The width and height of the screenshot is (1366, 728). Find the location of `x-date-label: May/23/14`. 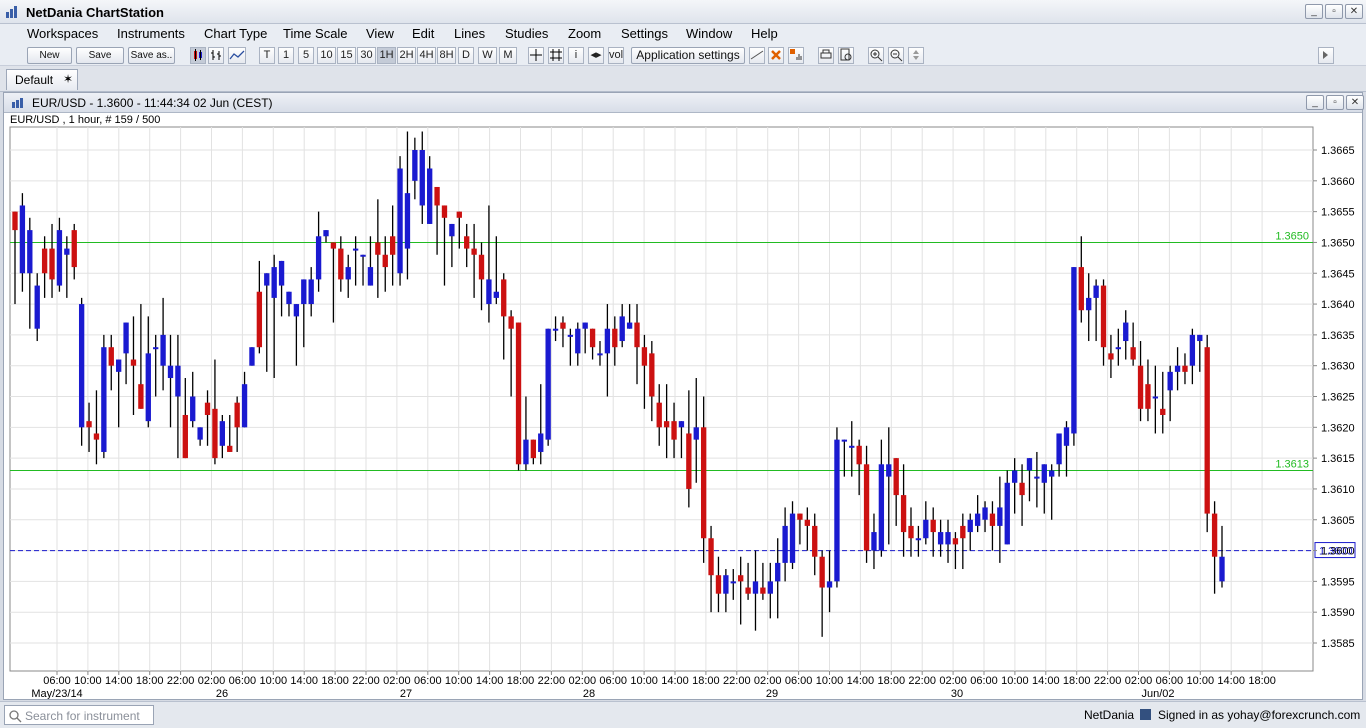

x-date-label: May/23/14 is located at coordinates (56, 693).